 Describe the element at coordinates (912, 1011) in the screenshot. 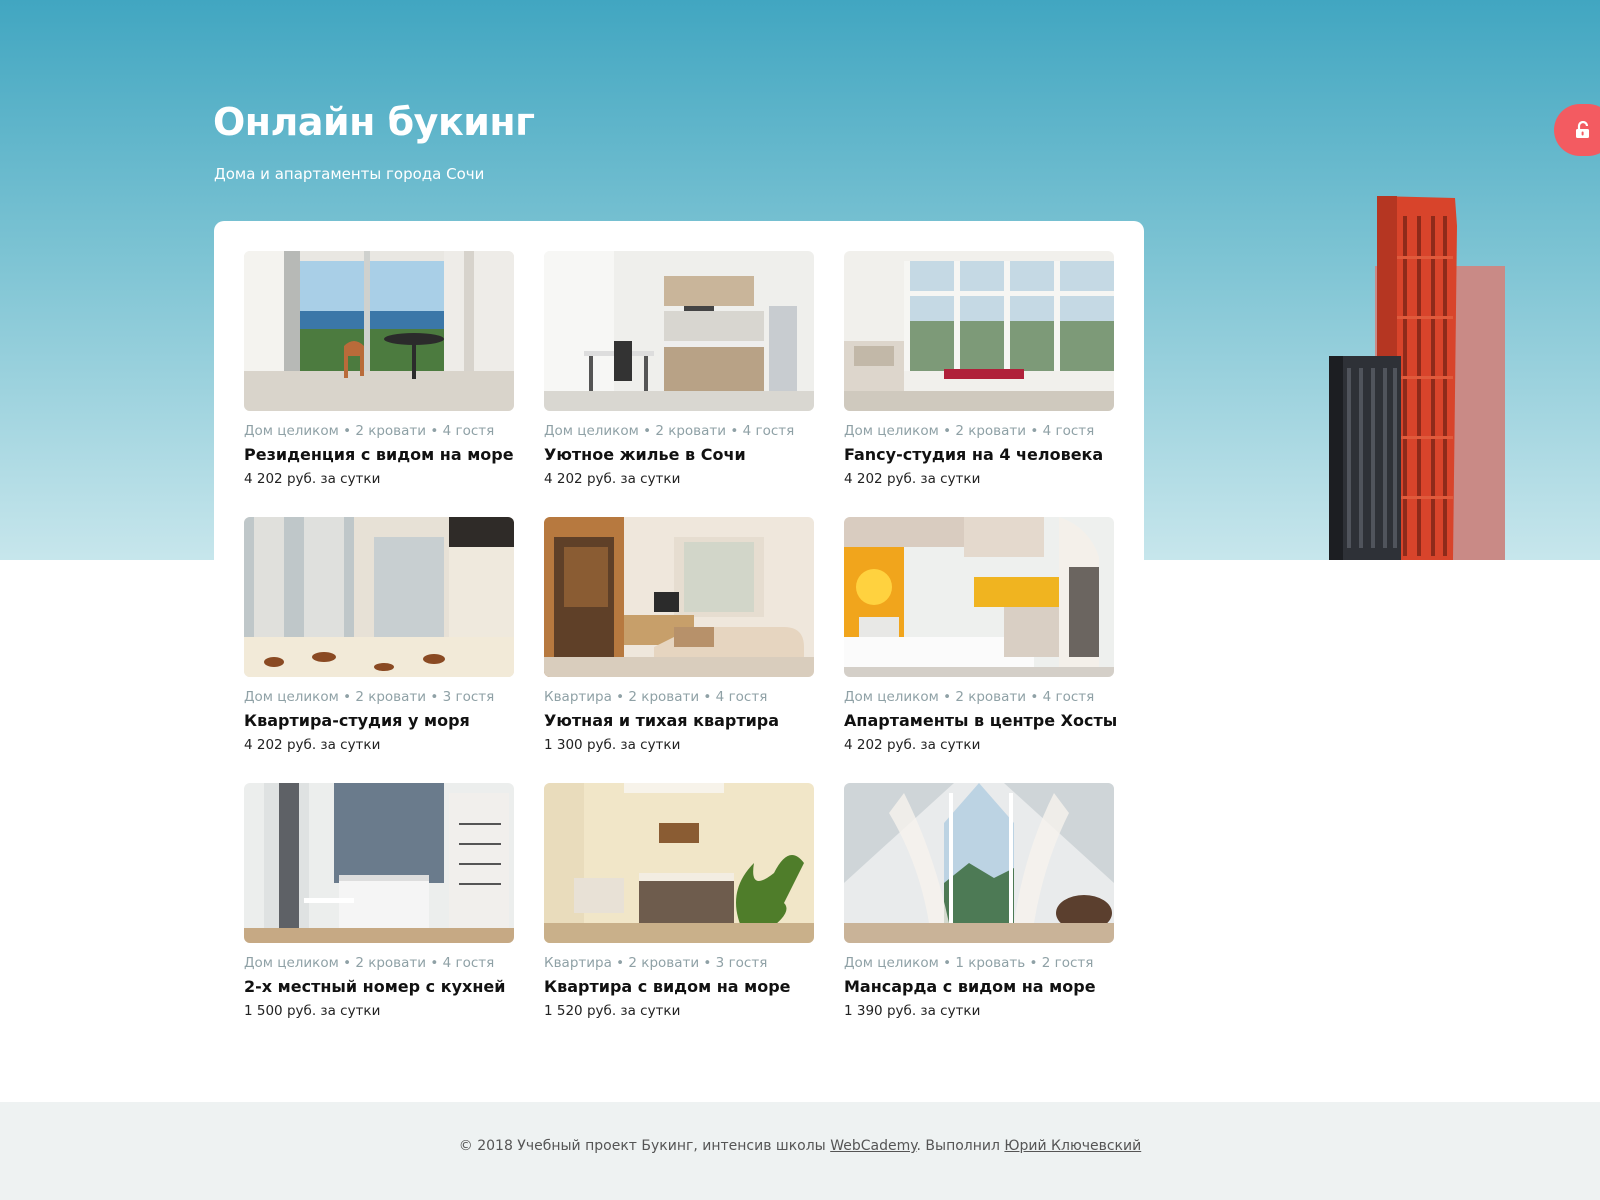

I see `listing-price: 1 390 руб. за сутки` at that location.